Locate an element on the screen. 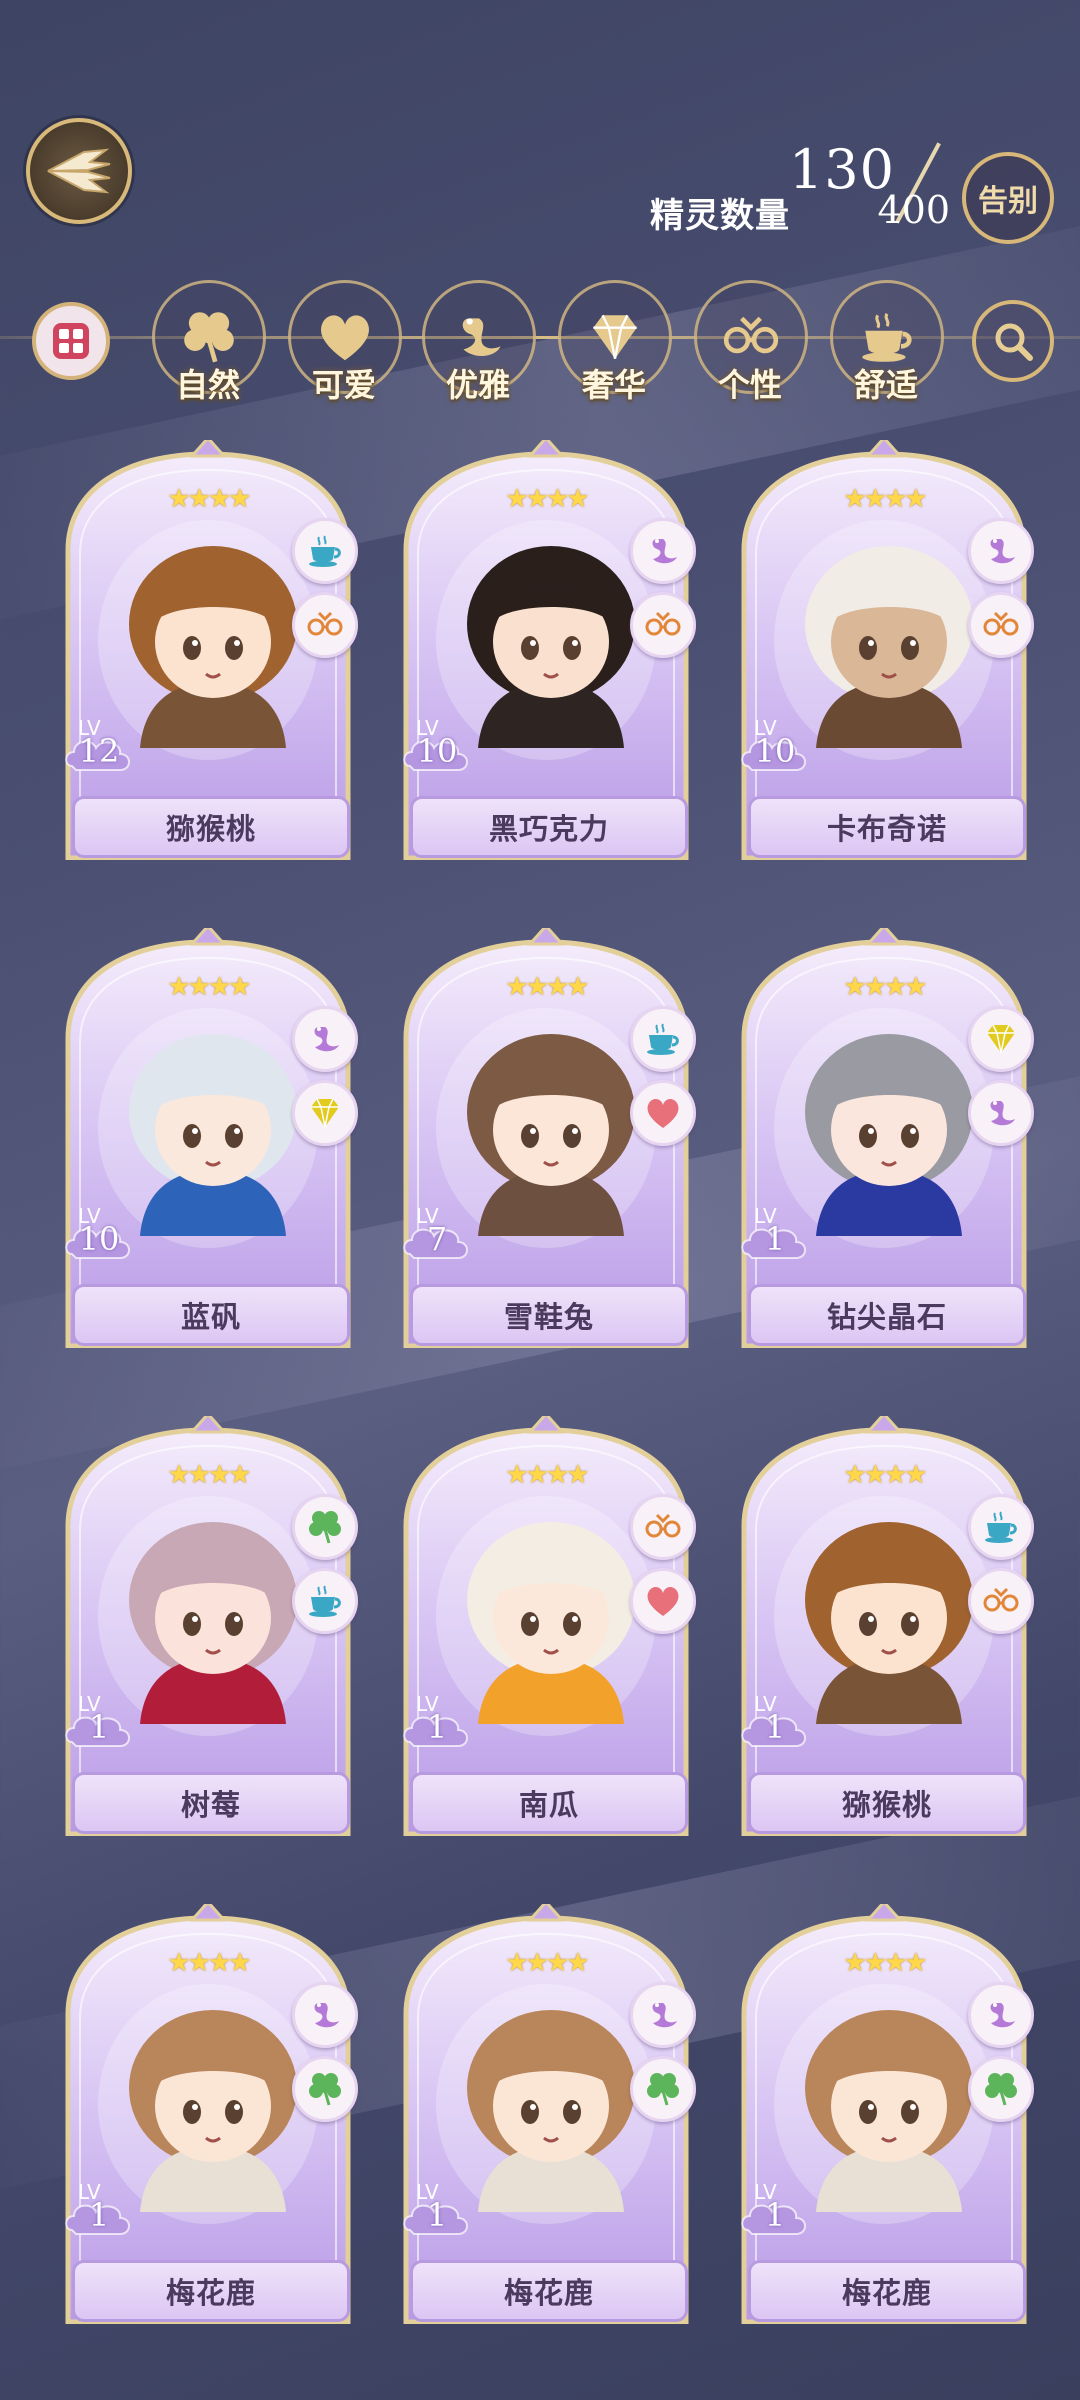 The image size is (1080, 2400). heart-icon is located at coordinates (663, 1601).